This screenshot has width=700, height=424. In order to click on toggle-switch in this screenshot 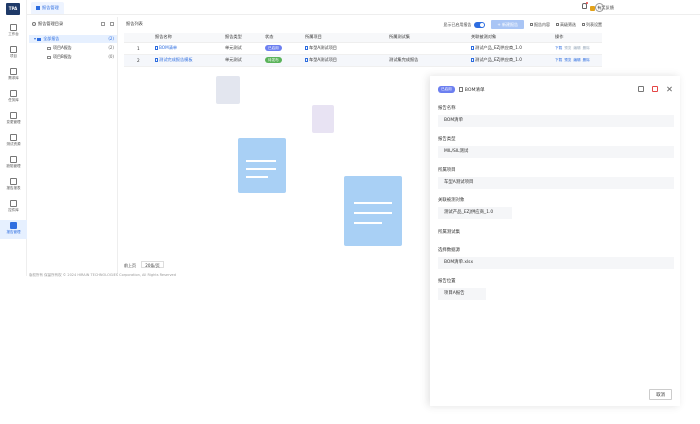, I will do `click(480, 24)`.